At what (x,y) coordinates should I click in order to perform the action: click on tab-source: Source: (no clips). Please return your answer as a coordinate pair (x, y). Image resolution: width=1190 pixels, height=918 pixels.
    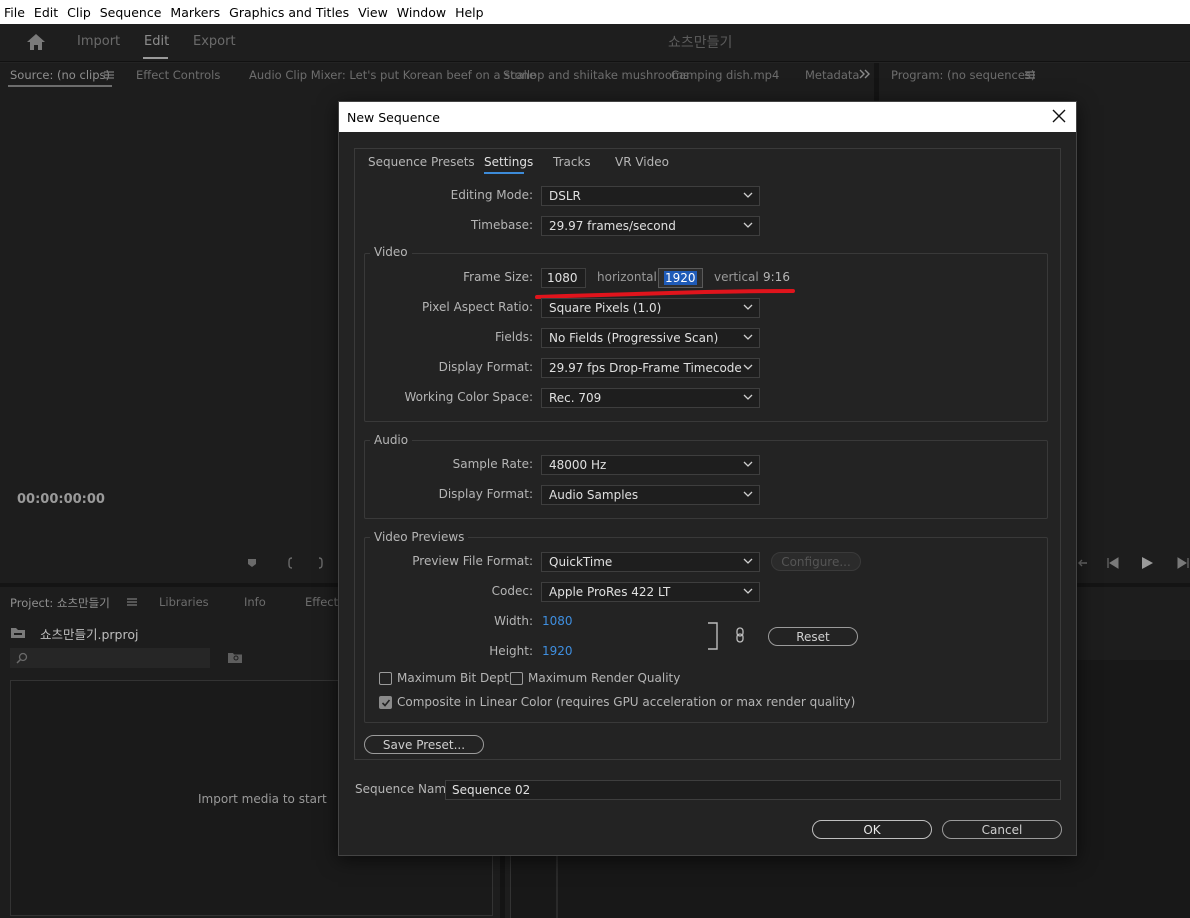
    Looking at the image, I should click on (60, 75).